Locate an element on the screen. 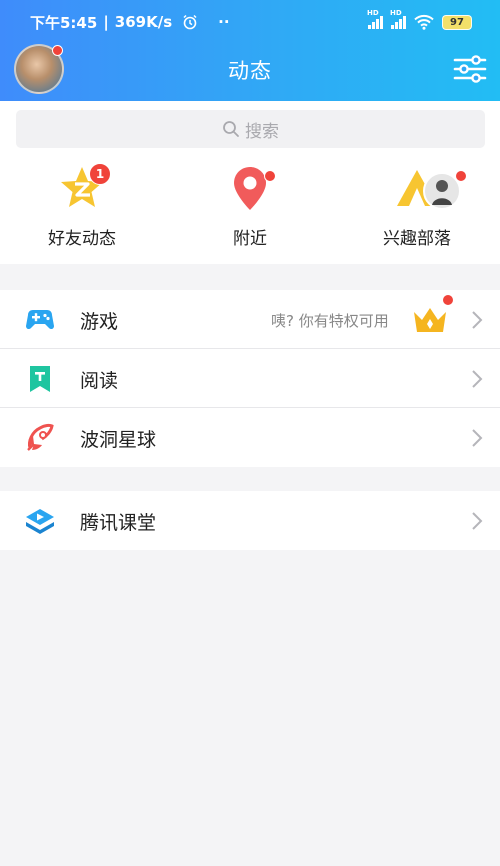  signal-2-icon: HD is located at coordinates (398, 19).